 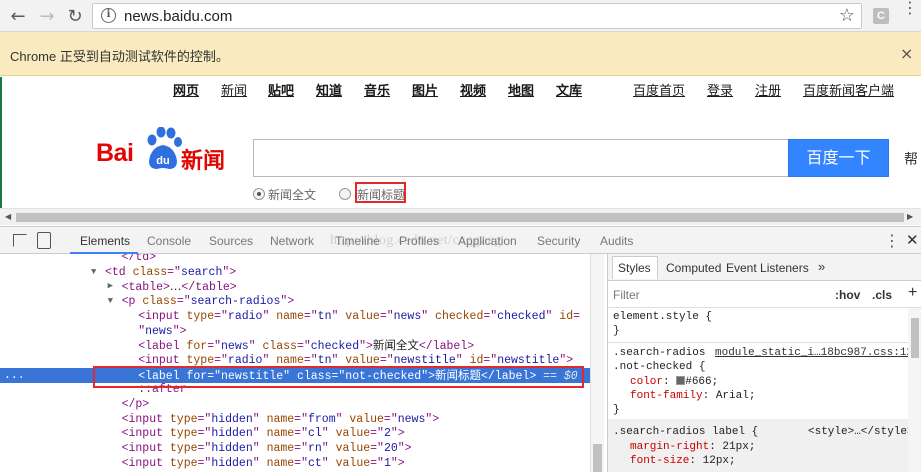 What do you see at coordinates (881, 16) in the screenshot?
I see `extension-icon: C` at bounding box center [881, 16].